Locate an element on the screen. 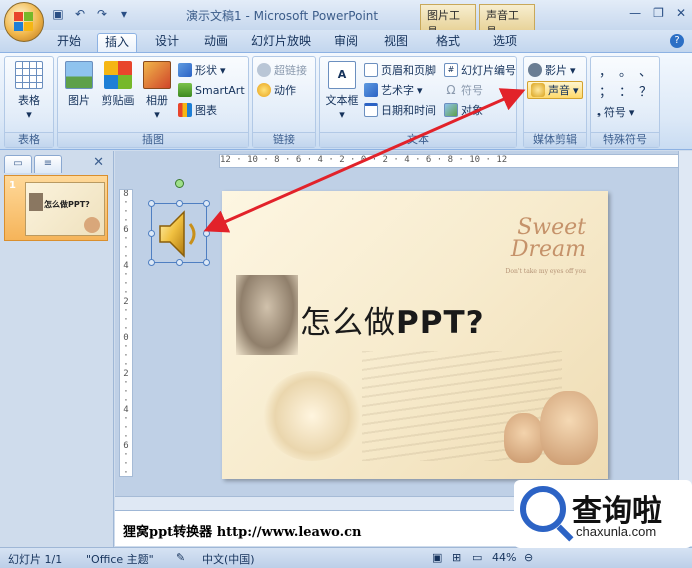 The height and width of the screenshot is (568, 692). picture-button: 图片 is located at coordinates (79, 84).